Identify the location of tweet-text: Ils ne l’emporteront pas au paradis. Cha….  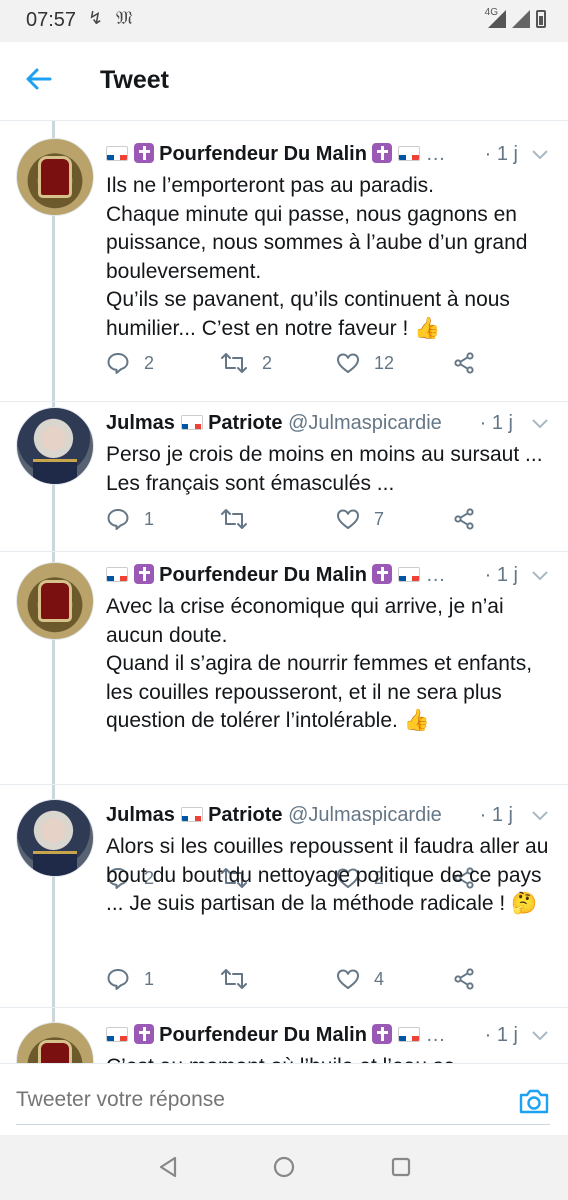
(317, 257).